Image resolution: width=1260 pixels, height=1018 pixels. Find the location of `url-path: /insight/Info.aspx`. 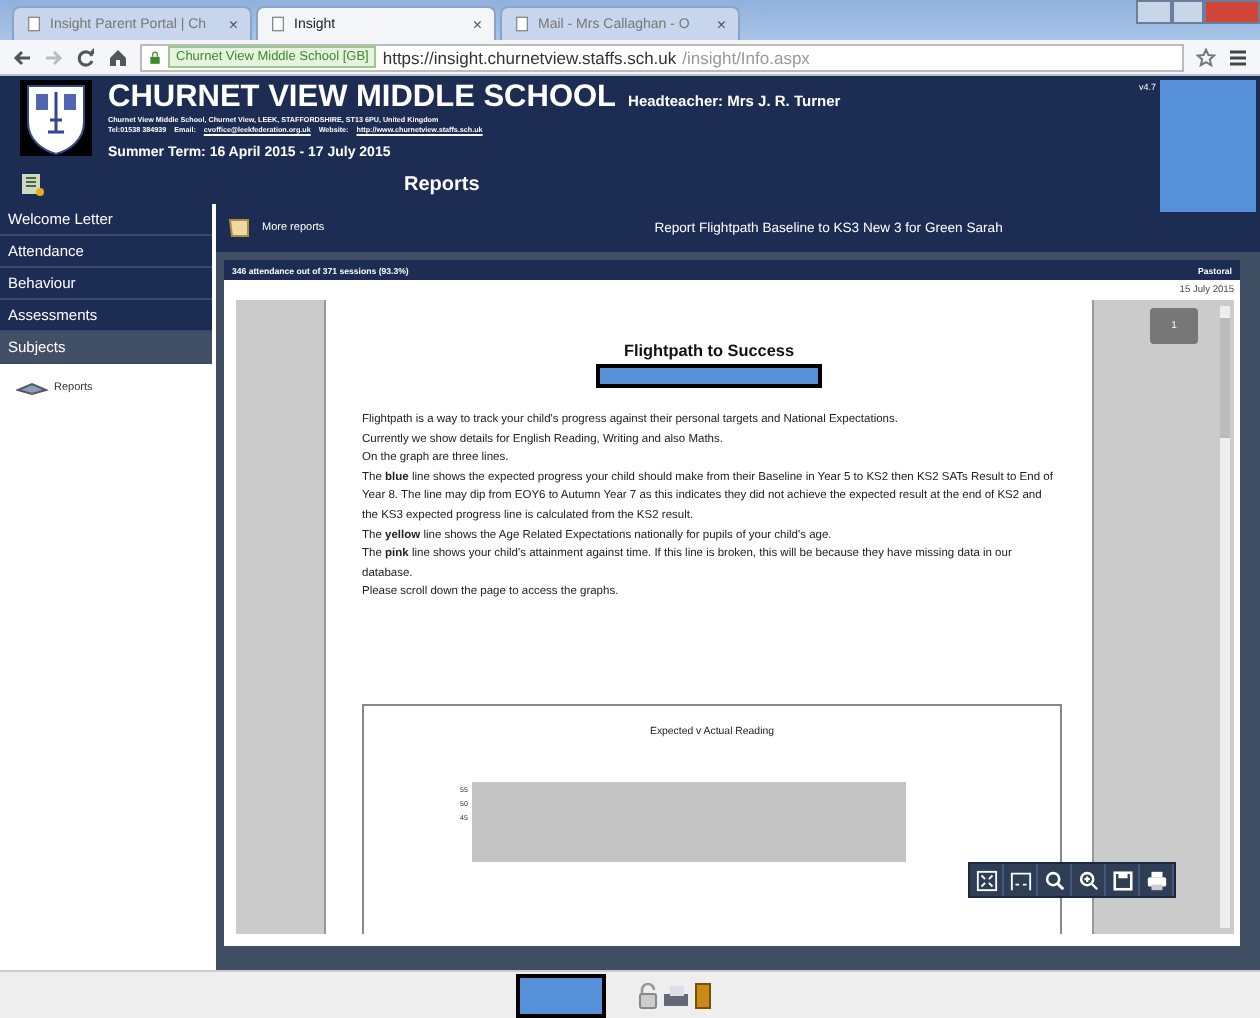

url-path: /insight/Info.aspx is located at coordinates (746, 57).